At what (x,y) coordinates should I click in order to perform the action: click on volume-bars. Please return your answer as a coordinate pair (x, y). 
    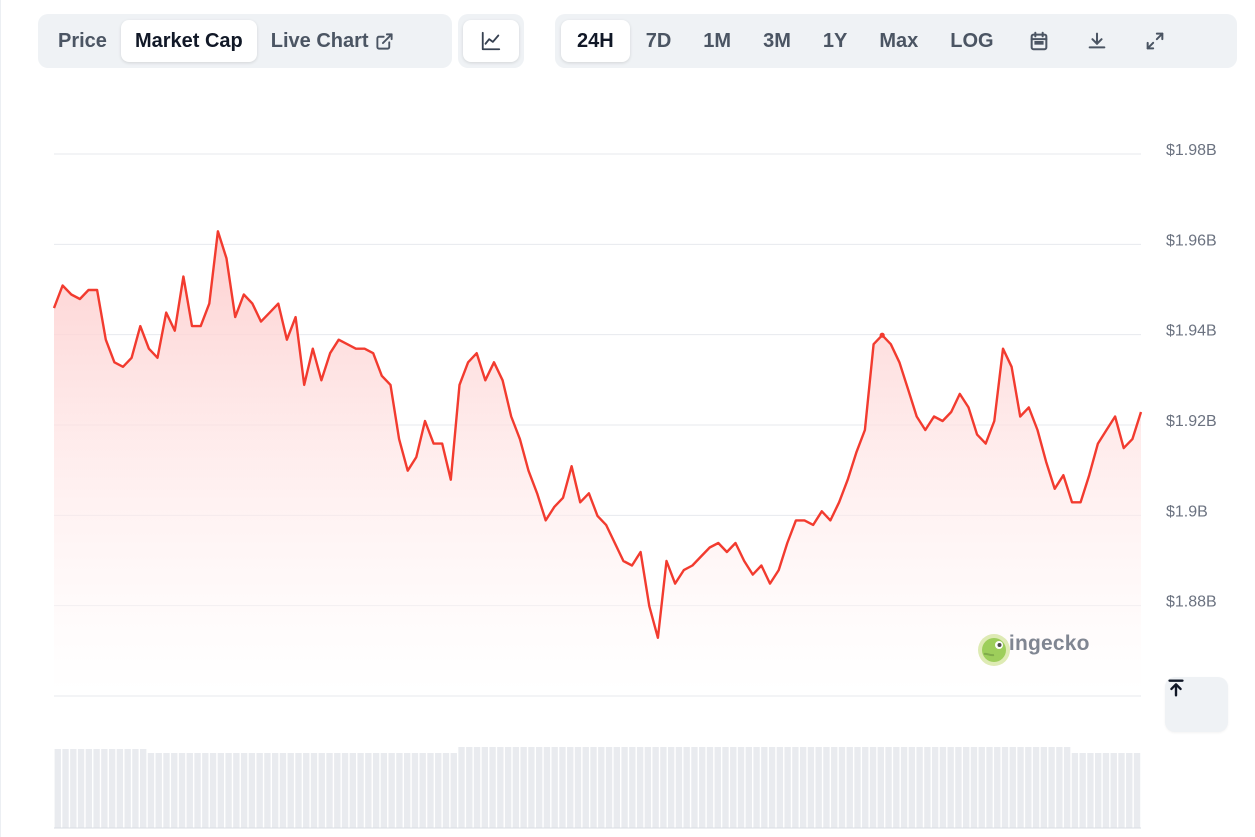
    Looking at the image, I should click on (597, 788).